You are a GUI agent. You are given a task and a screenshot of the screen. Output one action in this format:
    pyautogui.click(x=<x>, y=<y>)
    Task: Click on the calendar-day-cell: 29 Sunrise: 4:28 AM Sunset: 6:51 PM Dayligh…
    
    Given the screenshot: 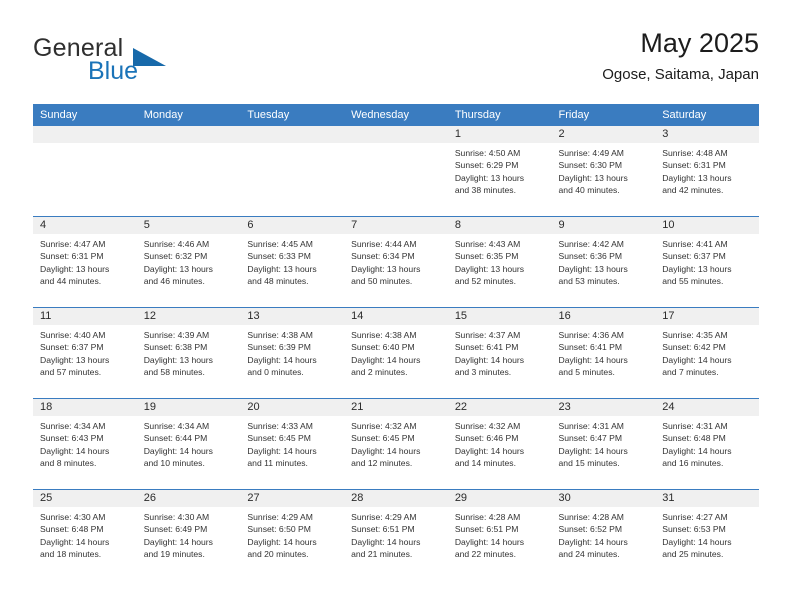 What is the action you would take?
    pyautogui.click(x=499, y=534)
    